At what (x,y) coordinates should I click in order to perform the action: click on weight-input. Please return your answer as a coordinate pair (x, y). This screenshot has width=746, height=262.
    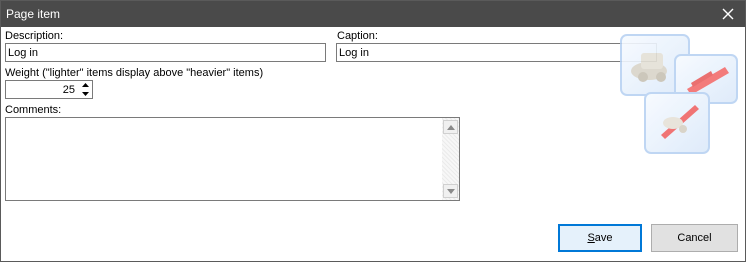
    Looking at the image, I should click on (42, 89).